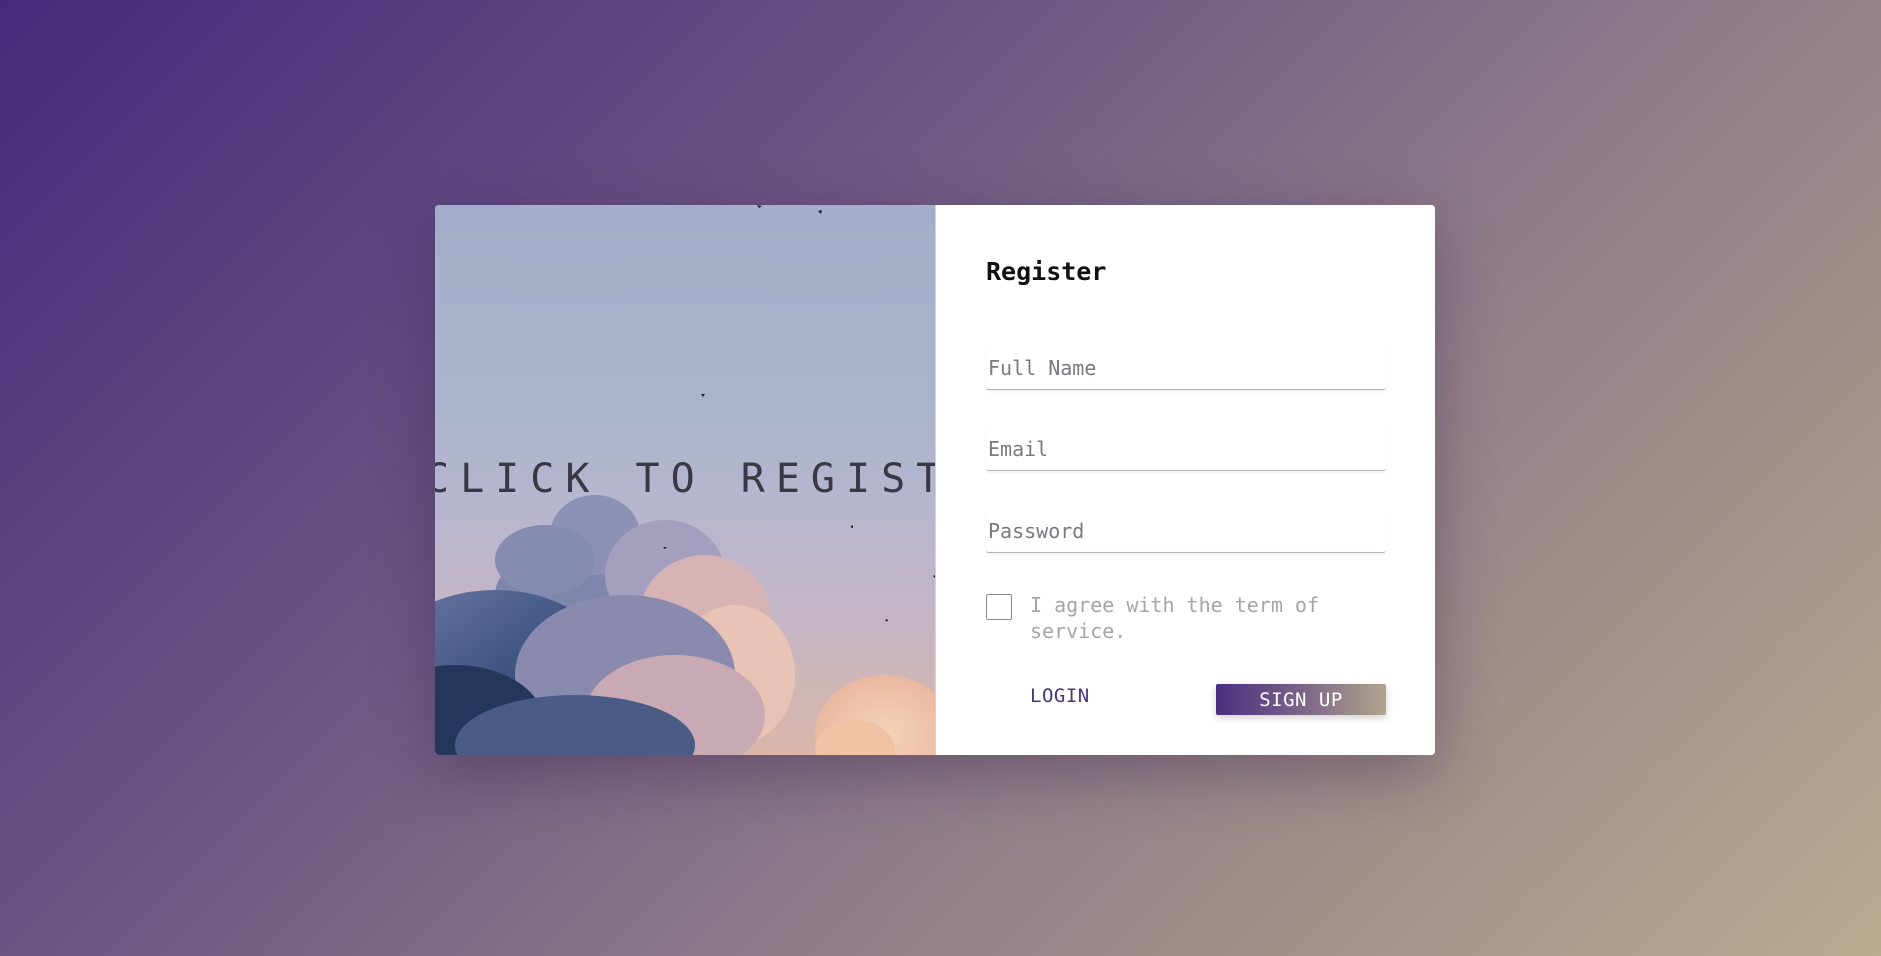 The height and width of the screenshot is (956, 1881). I want to click on password-input, so click(1186, 531).